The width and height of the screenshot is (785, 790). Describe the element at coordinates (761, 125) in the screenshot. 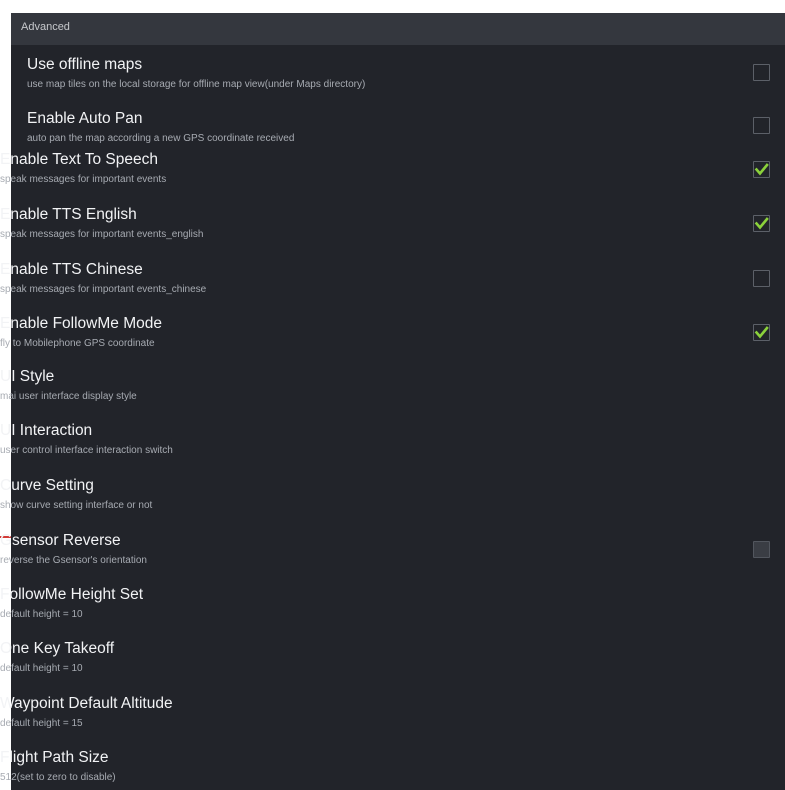

I see `auto-pan-checkbox` at that location.